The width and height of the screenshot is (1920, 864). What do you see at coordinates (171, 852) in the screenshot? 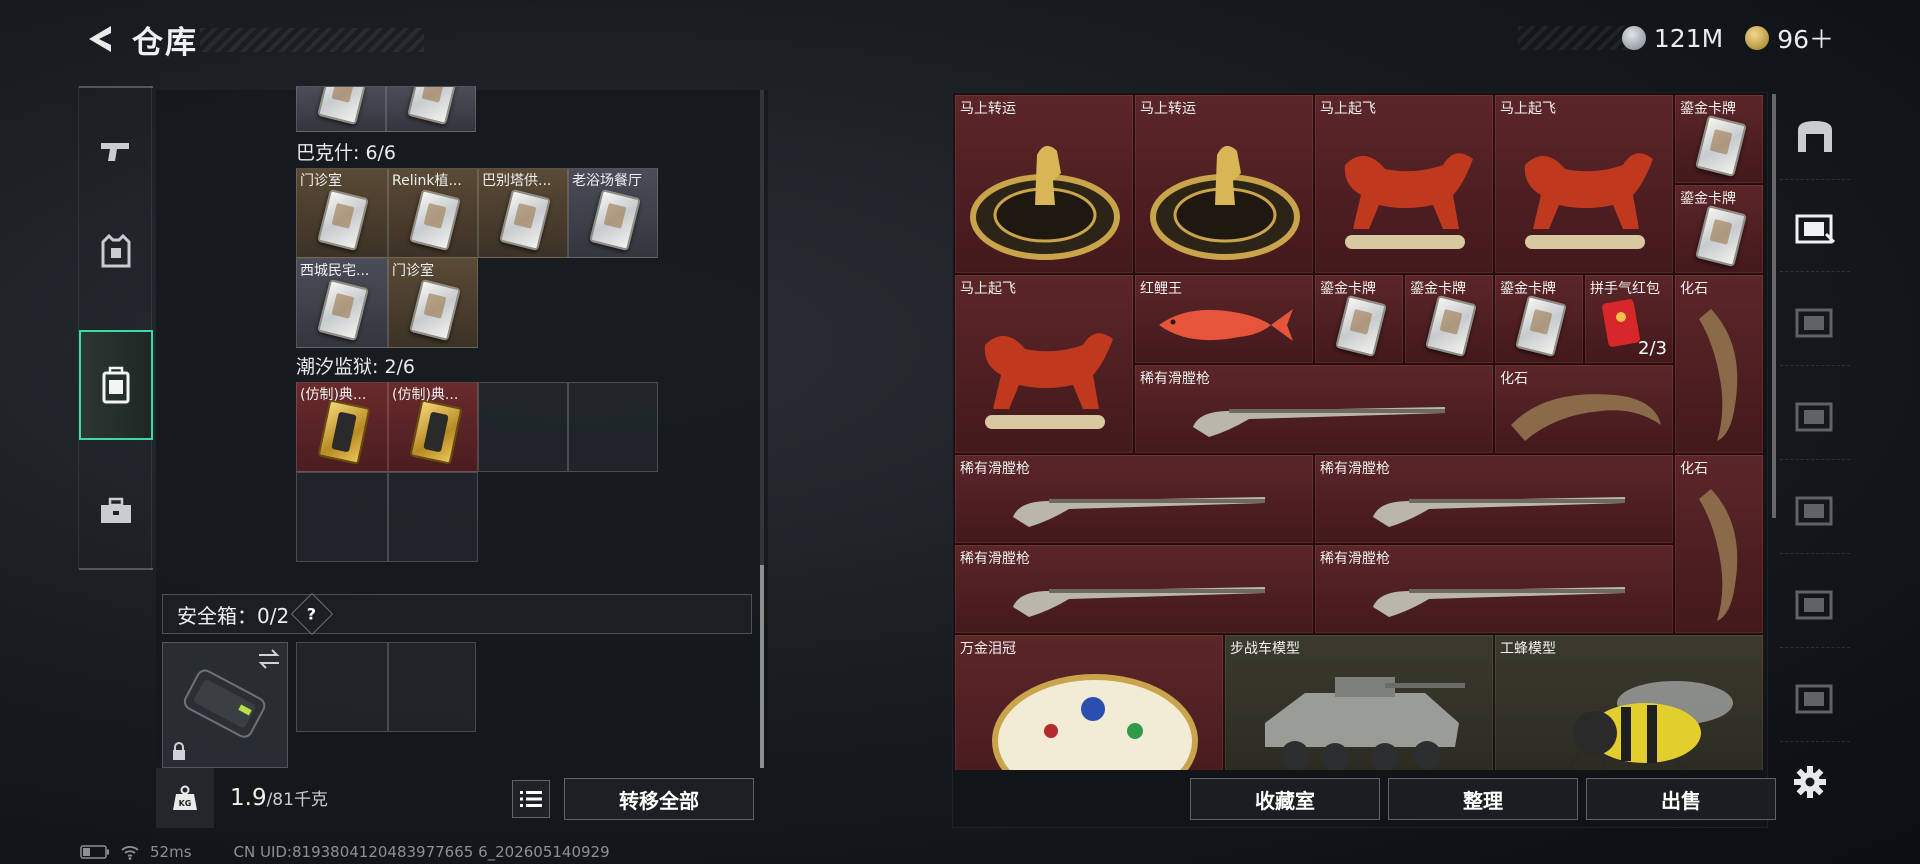
I see `ping-value: 52ms` at bounding box center [171, 852].